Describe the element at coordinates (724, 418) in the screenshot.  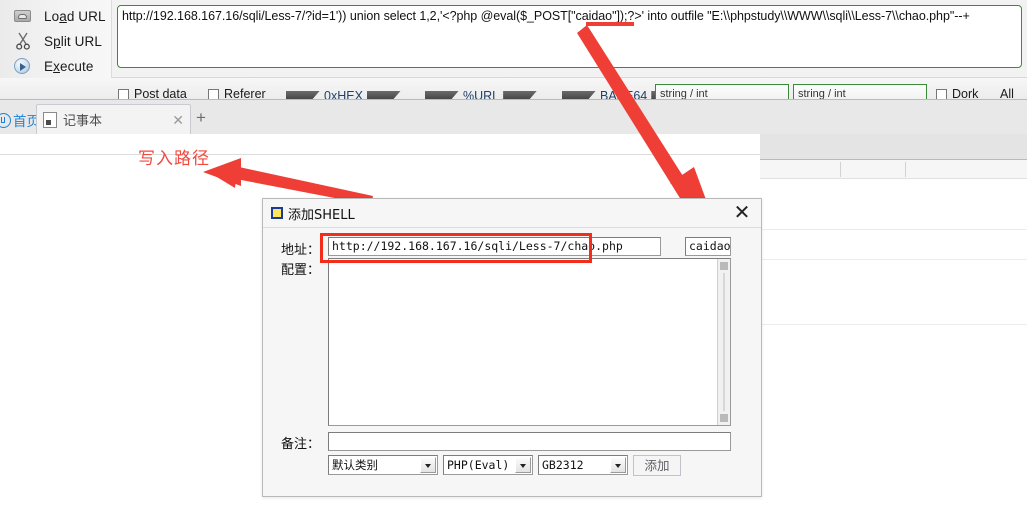
I see `scroll-down-icon` at that location.